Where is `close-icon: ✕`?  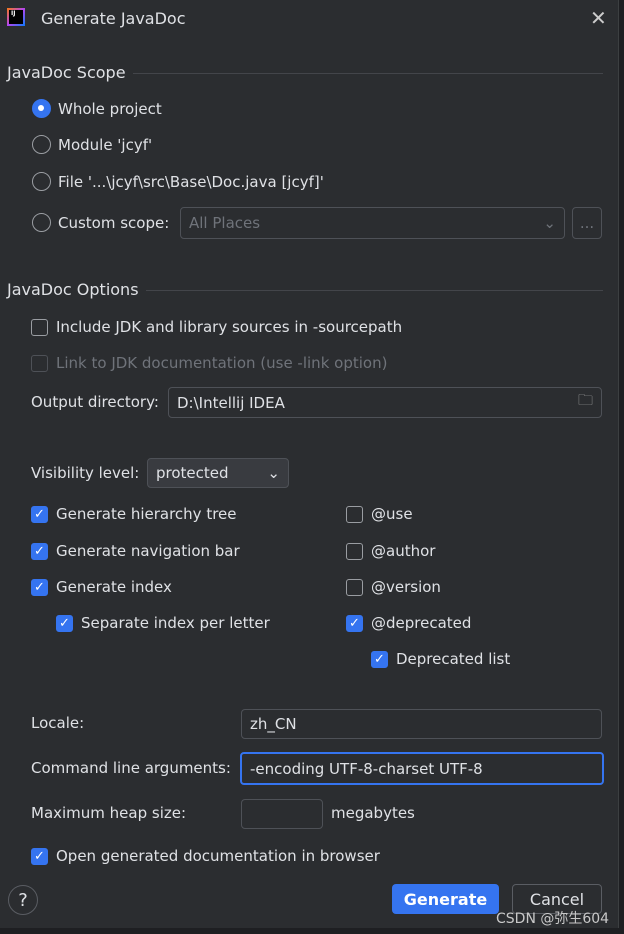
close-icon: ✕ is located at coordinates (598, 18).